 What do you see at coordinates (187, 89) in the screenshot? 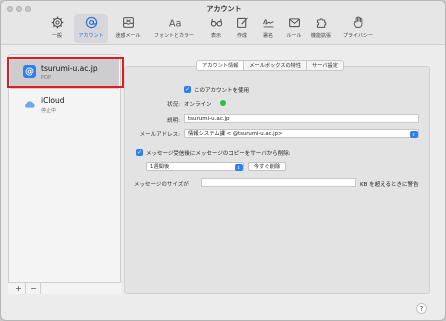
I see `enable-account-checkbox: ✓` at bounding box center [187, 89].